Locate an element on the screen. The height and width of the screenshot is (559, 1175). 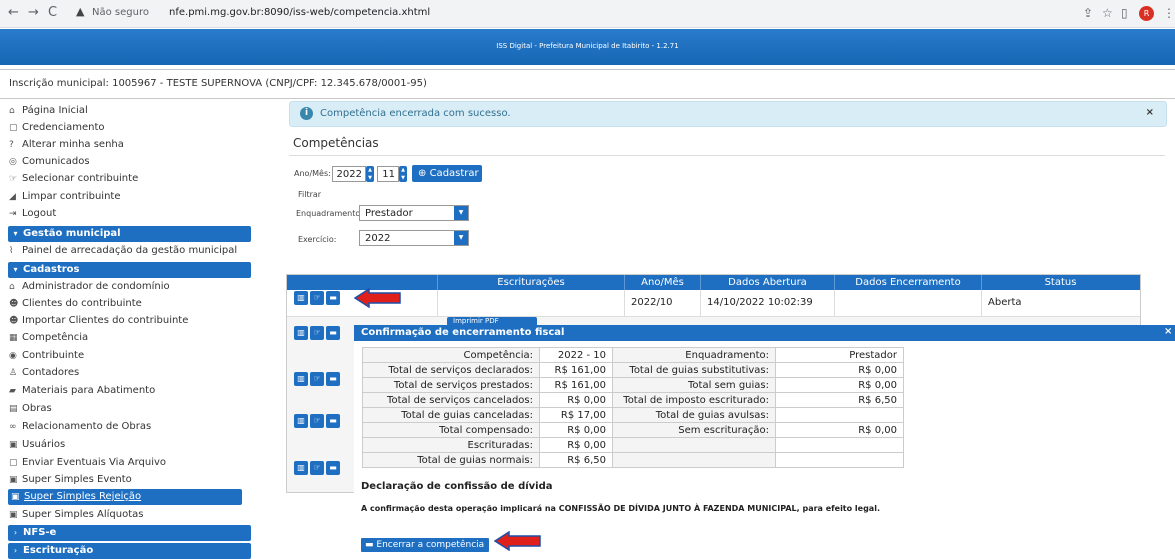
sidebar-item-contadores: ♙ Contadores is located at coordinates (44, 373).